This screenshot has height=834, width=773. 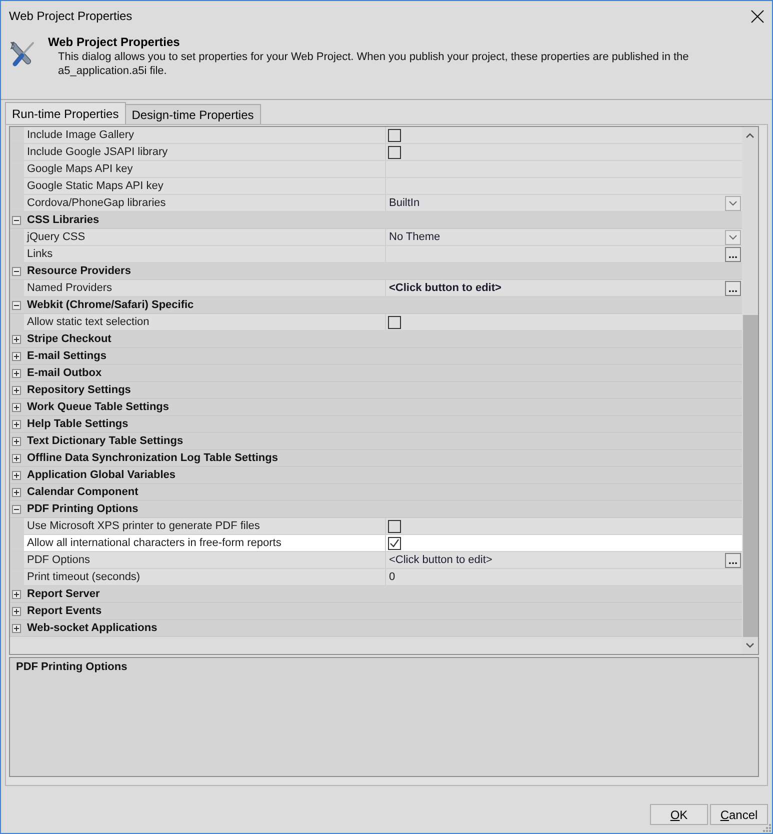 What do you see at coordinates (376, 611) in the screenshot?
I see `category-row: Report Events` at bounding box center [376, 611].